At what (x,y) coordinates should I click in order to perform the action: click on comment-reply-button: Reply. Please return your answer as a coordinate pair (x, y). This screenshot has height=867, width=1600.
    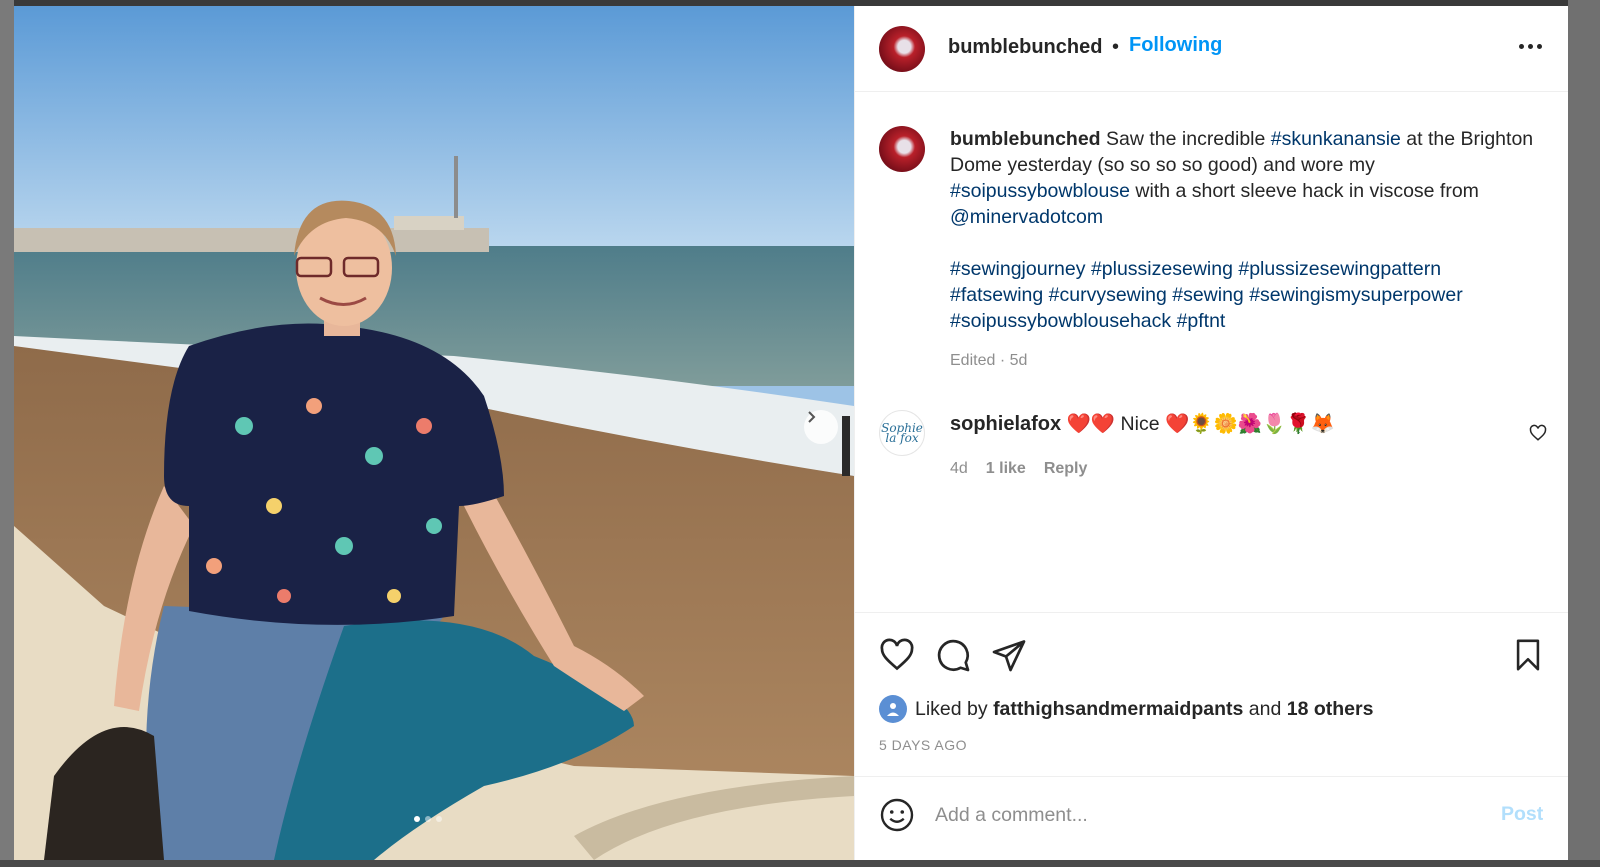
    Looking at the image, I should click on (1066, 469).